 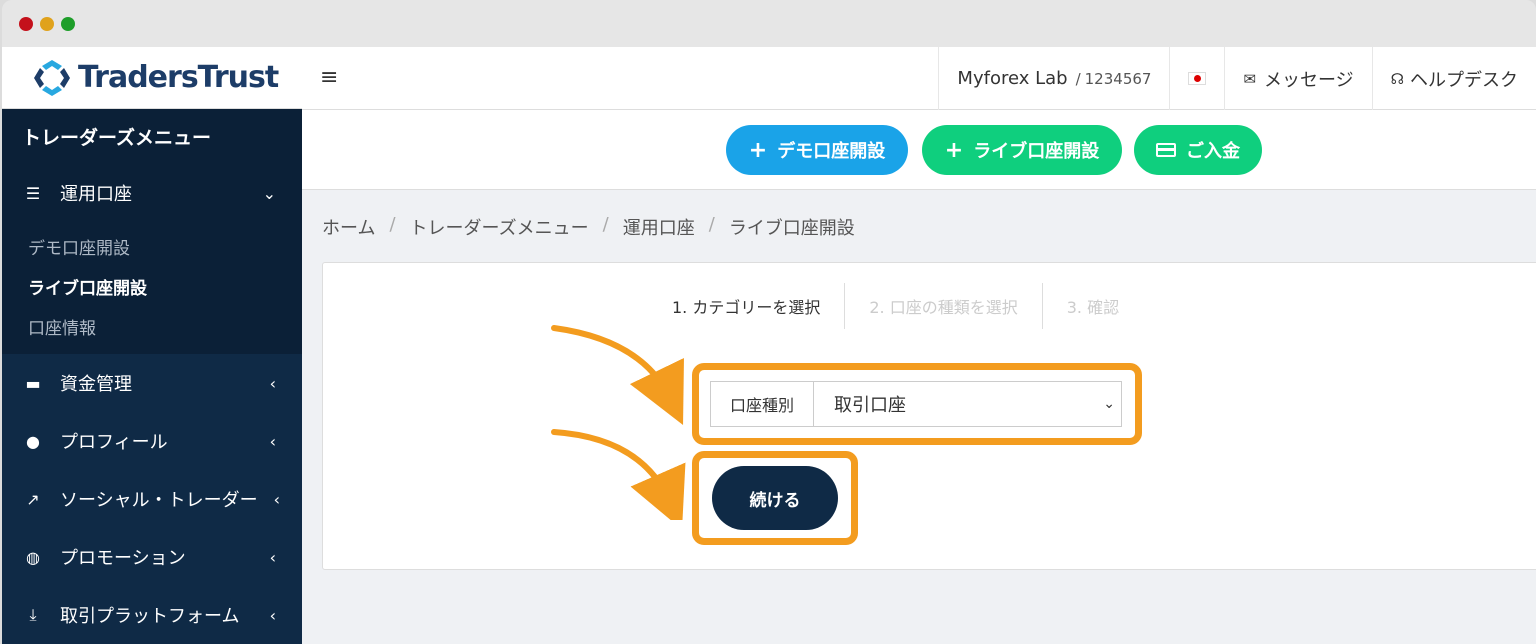 I want to click on step-3: 3. 確認, so click(x=1093, y=307).